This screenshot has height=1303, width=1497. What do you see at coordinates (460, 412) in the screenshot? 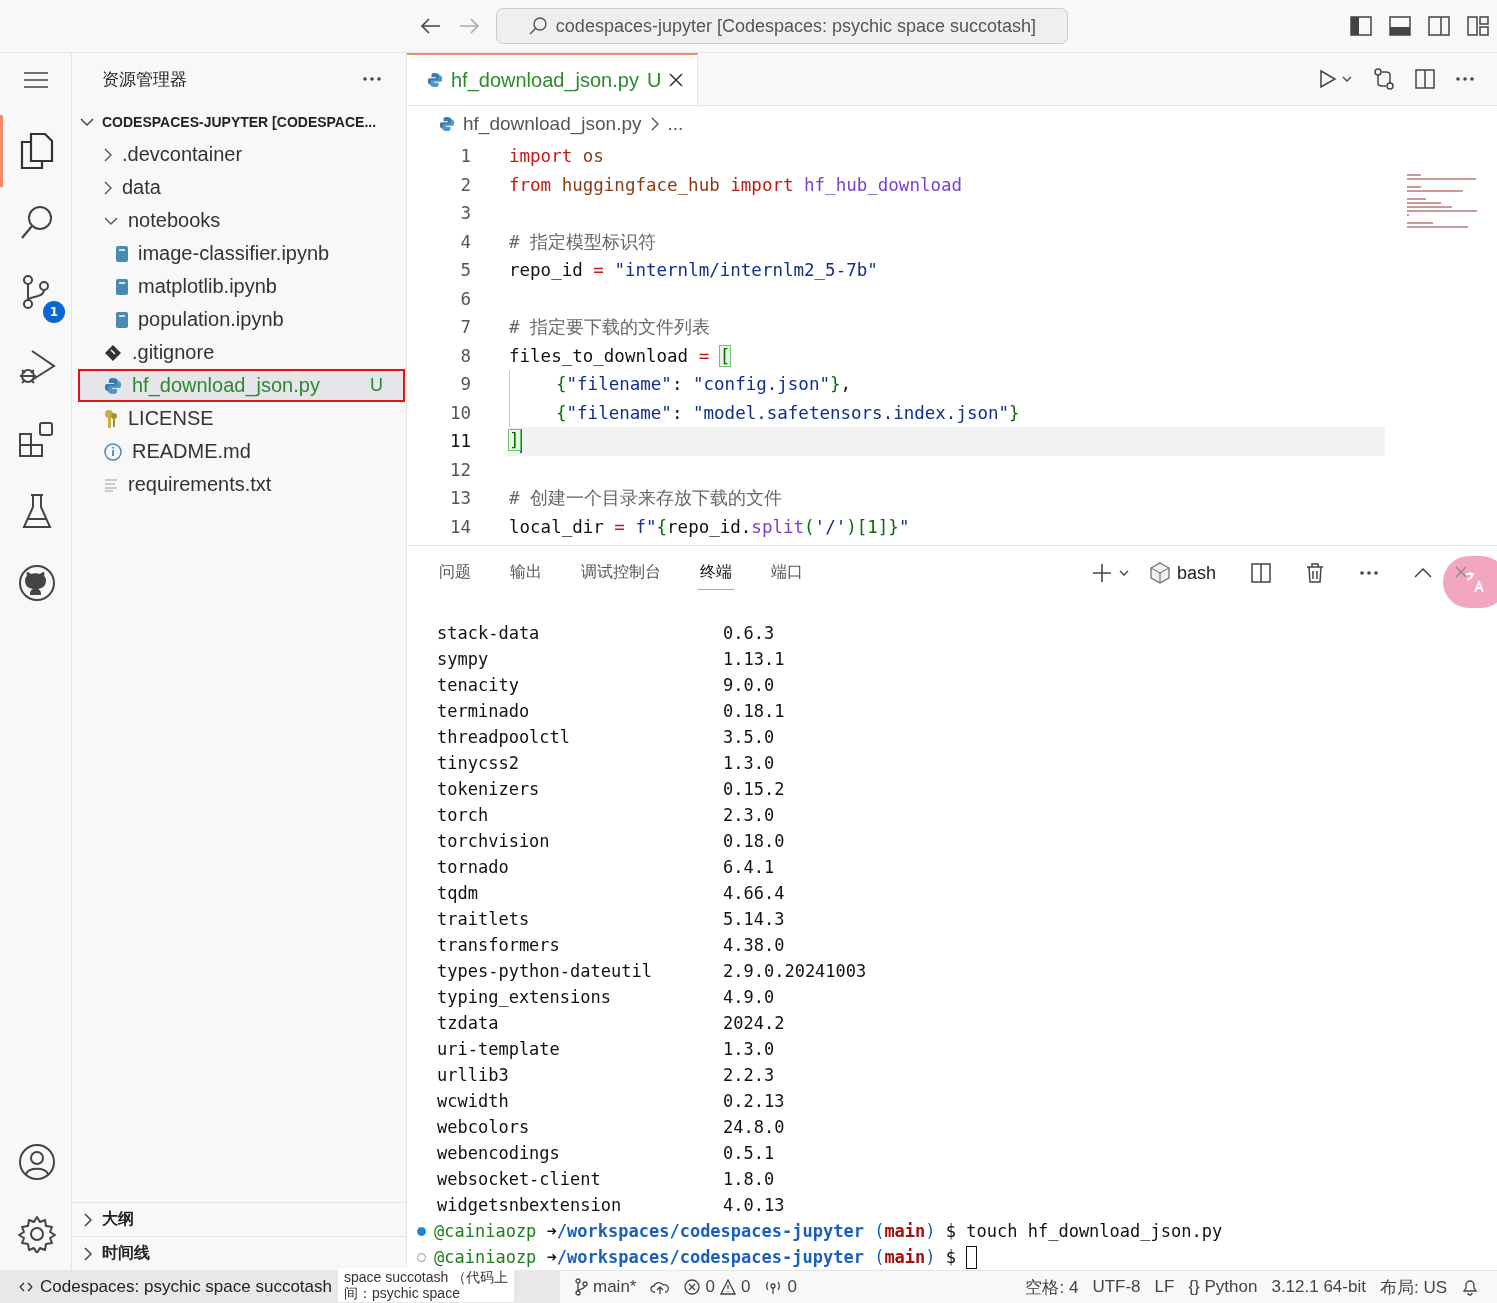
I see `line-number: 10` at bounding box center [460, 412].